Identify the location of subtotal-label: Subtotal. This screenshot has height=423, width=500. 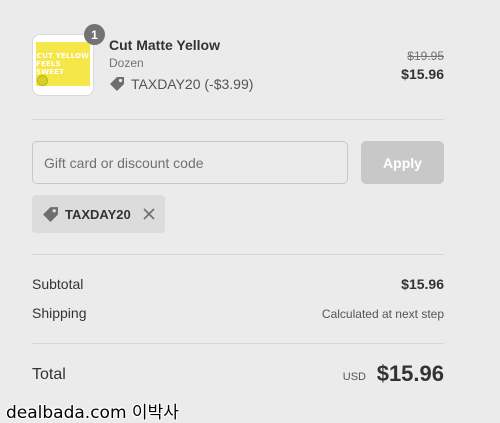
(58, 284).